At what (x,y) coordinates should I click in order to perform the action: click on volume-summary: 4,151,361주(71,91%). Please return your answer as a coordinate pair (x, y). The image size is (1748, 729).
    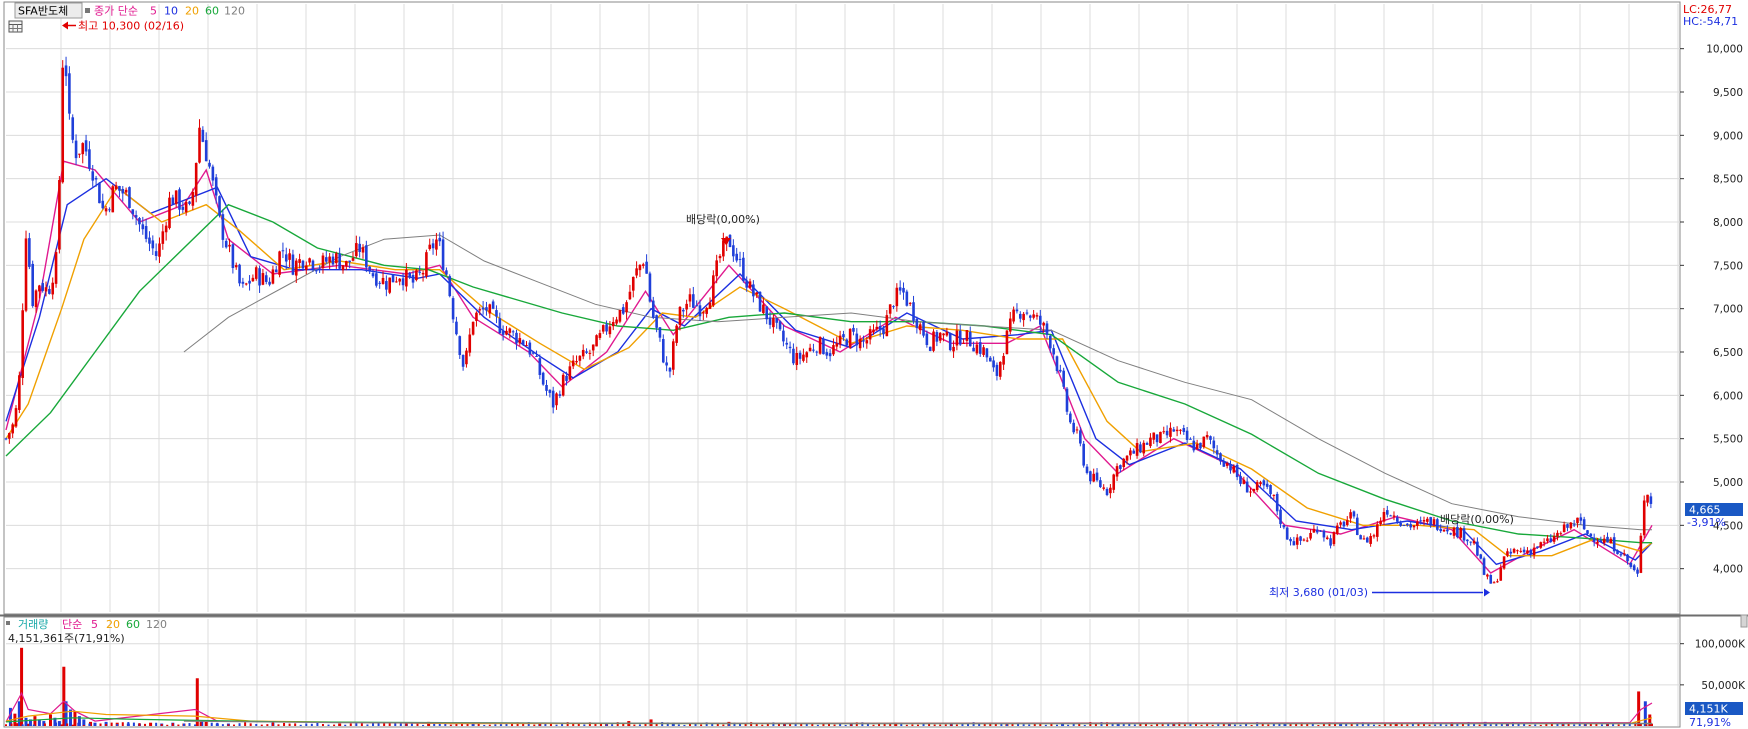
    Looking at the image, I should click on (66, 638).